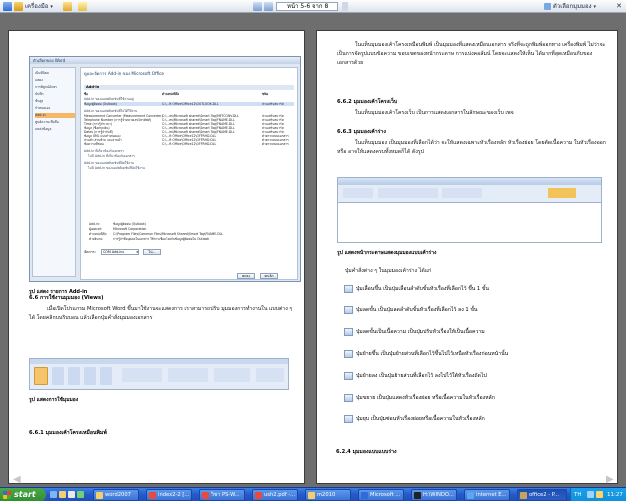  I want to click on pdf-icon, so click(152, 495).